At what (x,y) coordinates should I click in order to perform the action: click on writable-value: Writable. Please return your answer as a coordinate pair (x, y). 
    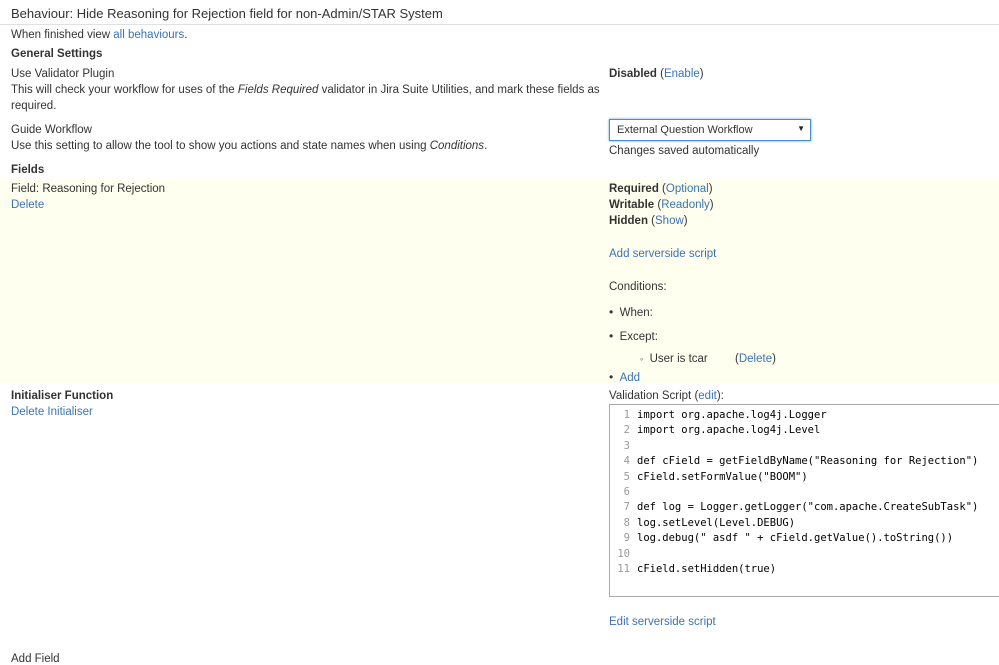
    Looking at the image, I should click on (632, 205).